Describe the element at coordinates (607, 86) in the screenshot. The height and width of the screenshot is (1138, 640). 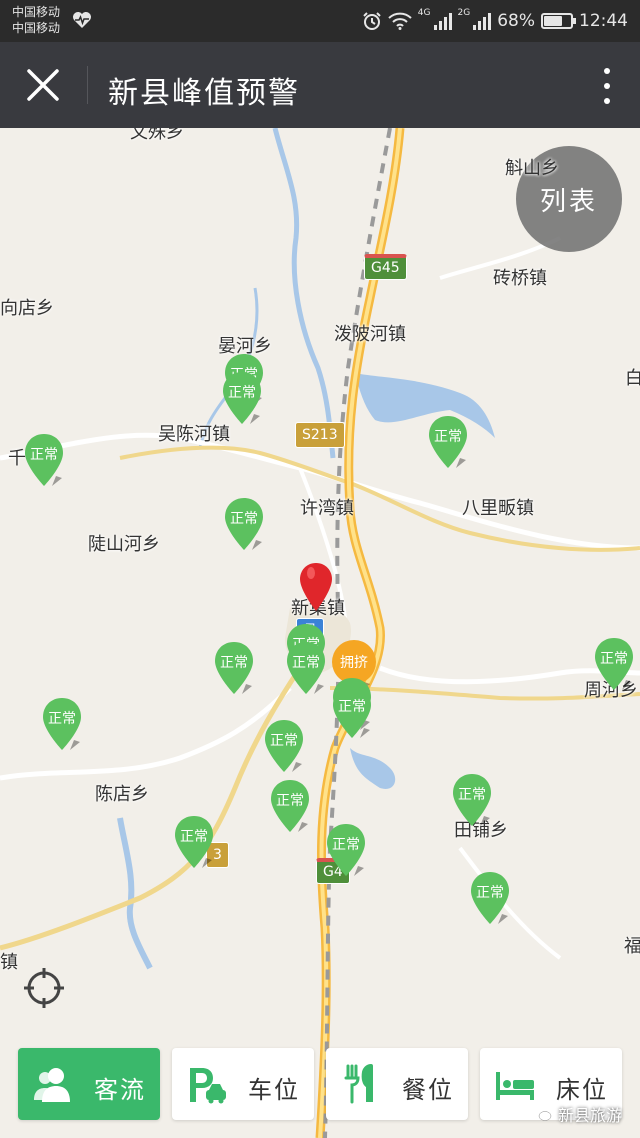
I see `more-vertical-icon` at that location.